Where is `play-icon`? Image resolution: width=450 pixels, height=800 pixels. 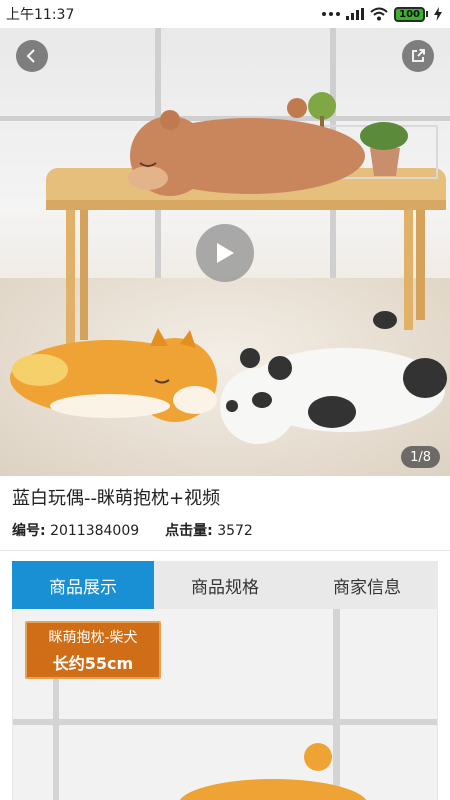 play-icon is located at coordinates (225, 253).